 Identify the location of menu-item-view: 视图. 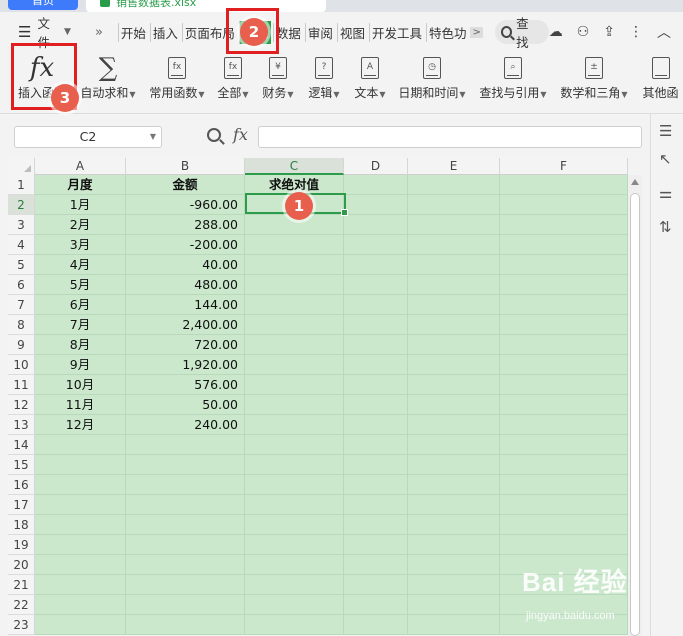
(351, 32).